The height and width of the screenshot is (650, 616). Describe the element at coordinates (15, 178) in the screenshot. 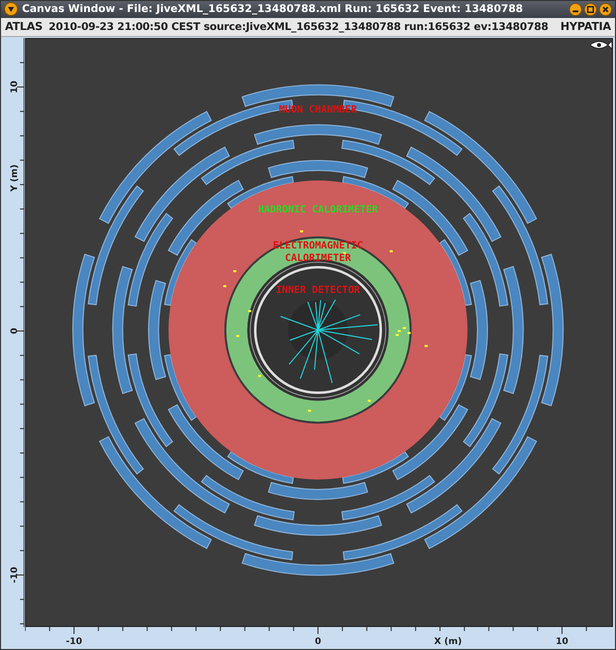

I see `axis-label: Y (m)` at that location.